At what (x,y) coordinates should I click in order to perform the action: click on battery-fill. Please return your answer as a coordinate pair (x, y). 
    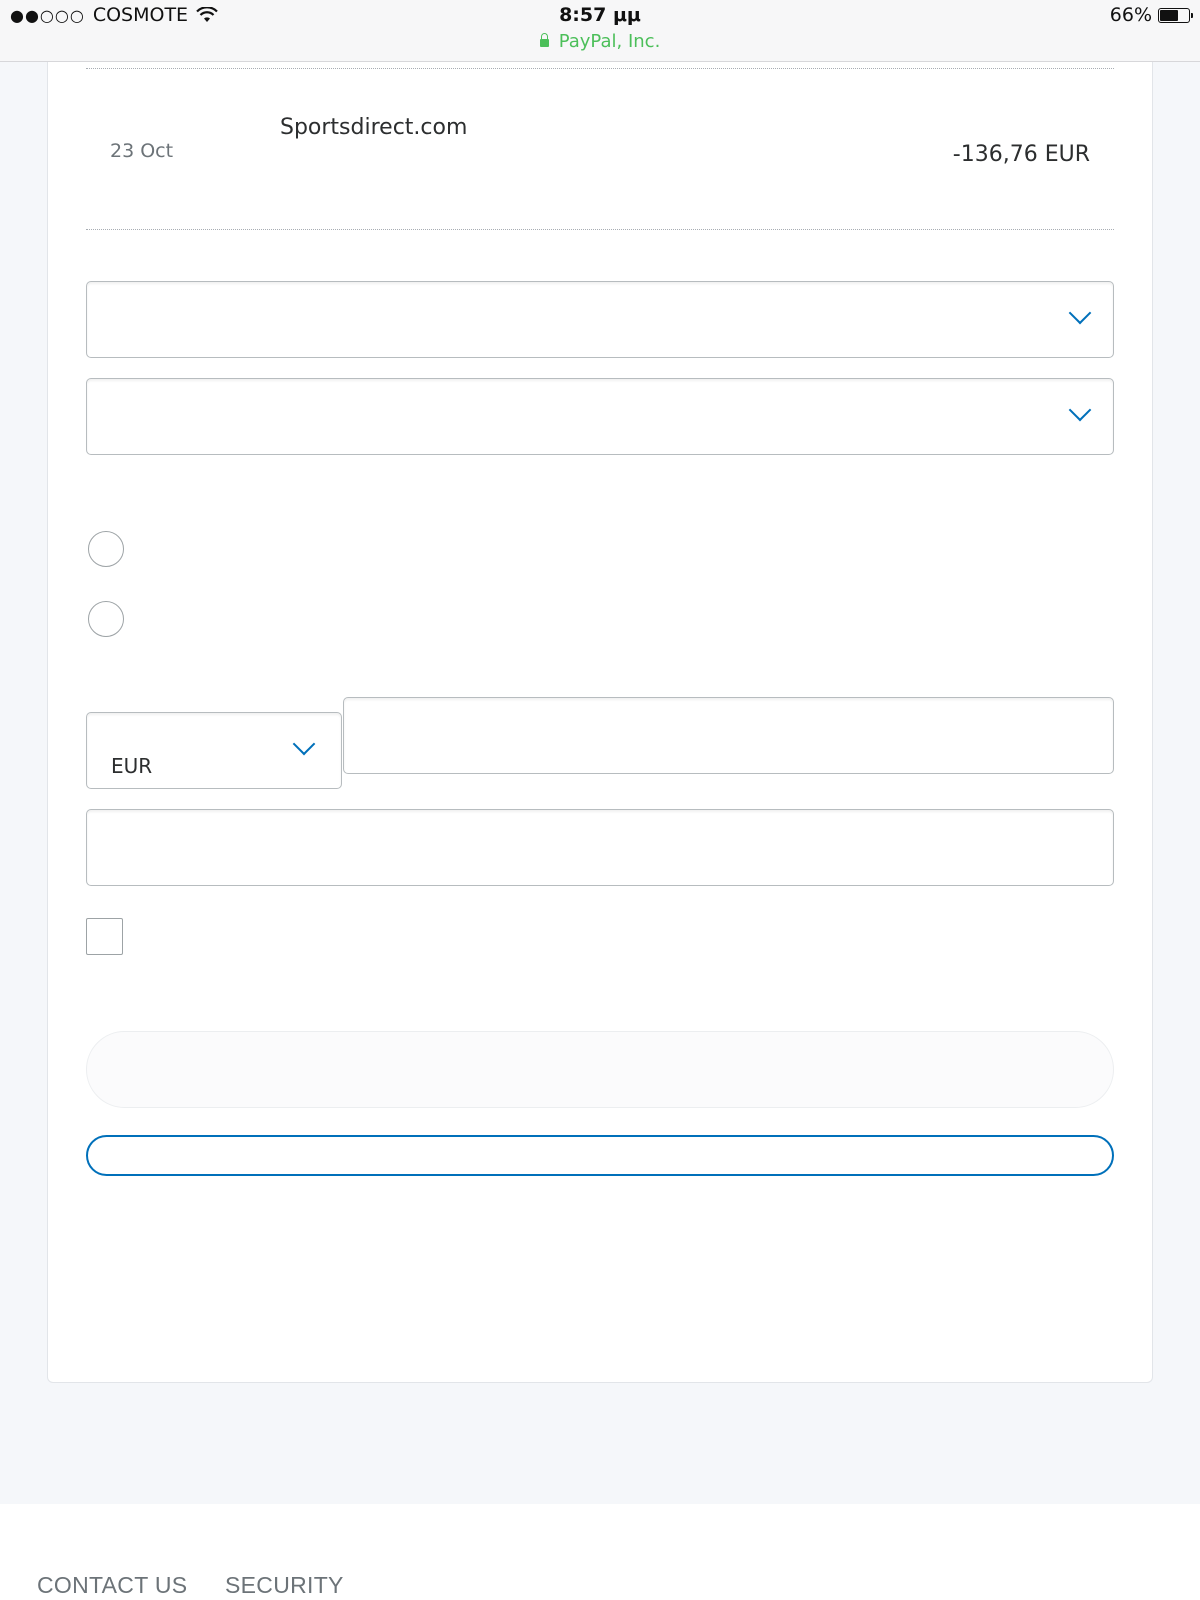
    Looking at the image, I should click on (1169, 15).